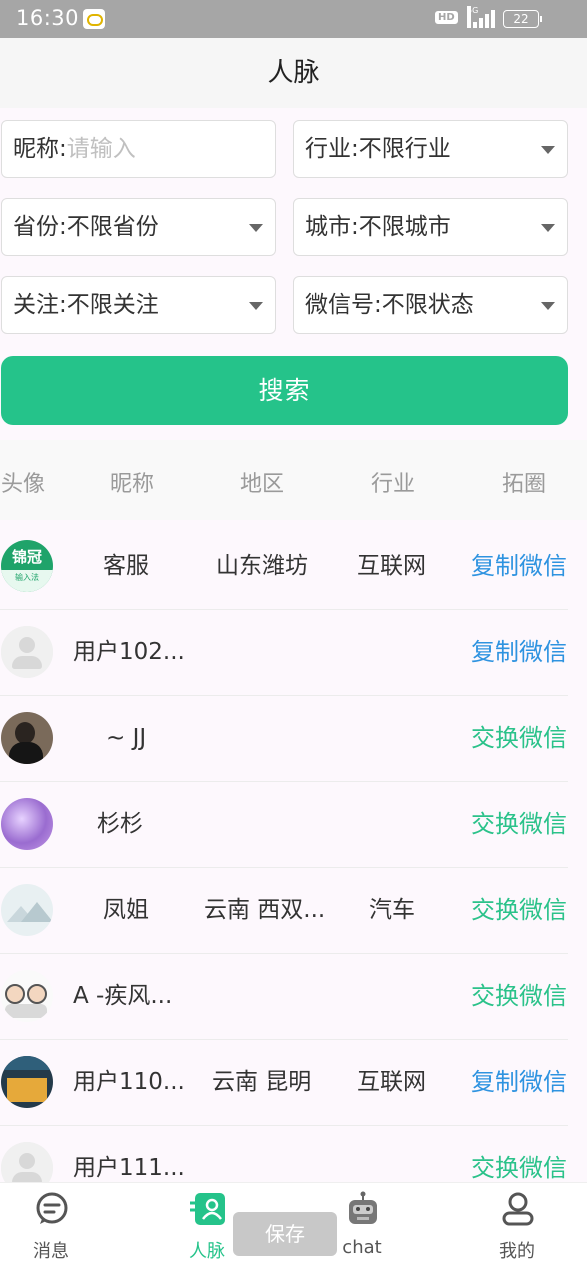 This screenshot has width=587, height=1266. I want to click on message-icon, so click(52, 1208).